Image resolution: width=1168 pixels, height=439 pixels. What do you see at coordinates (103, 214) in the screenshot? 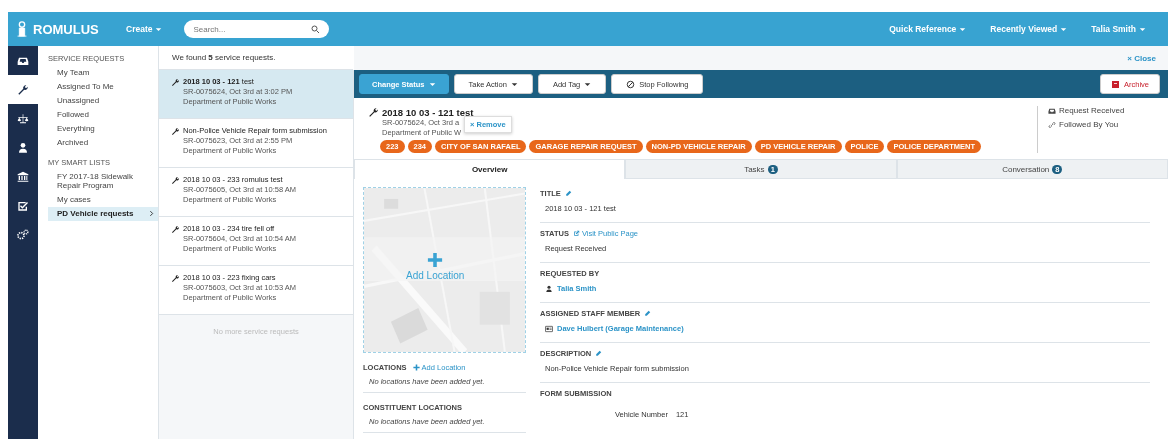
I see `sidebar-item: PD Vehicle requests` at bounding box center [103, 214].